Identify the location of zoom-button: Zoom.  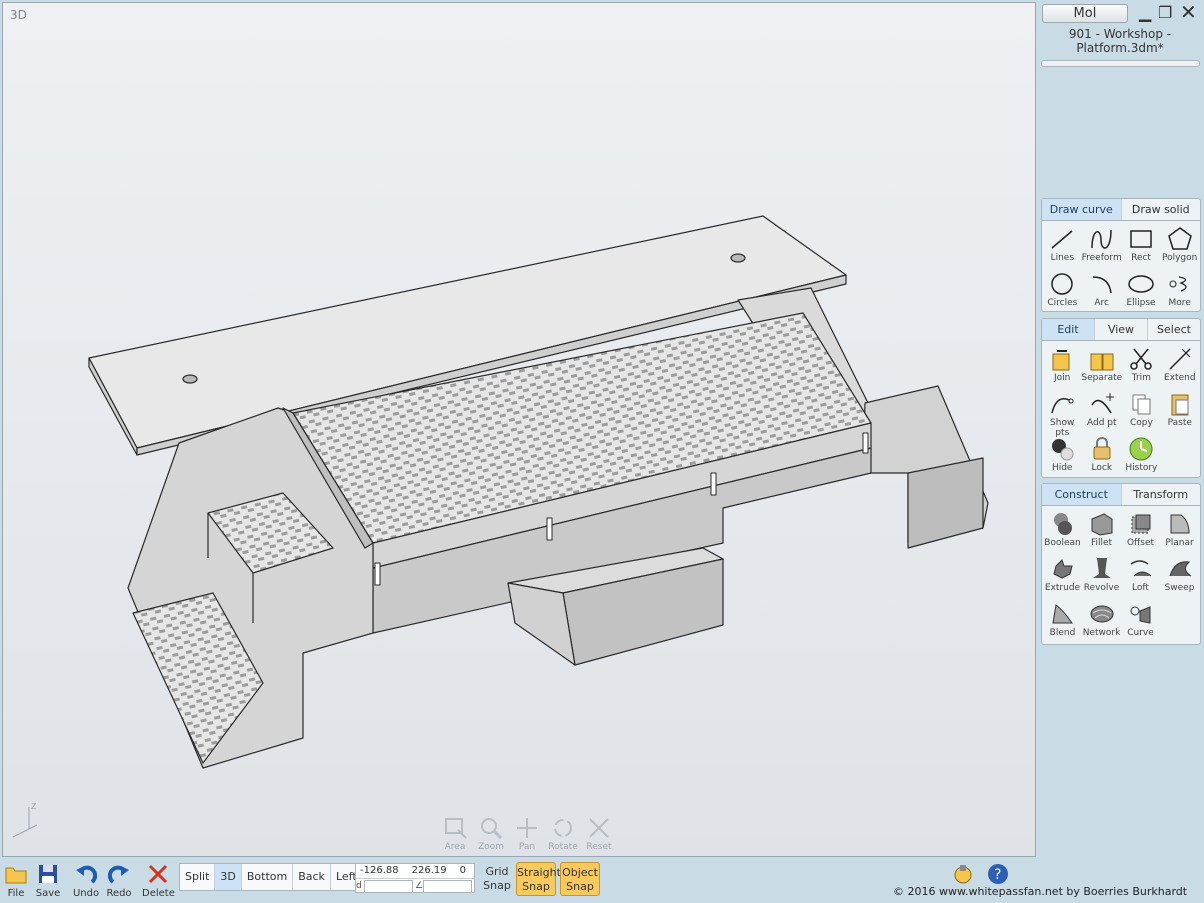
(491, 834).